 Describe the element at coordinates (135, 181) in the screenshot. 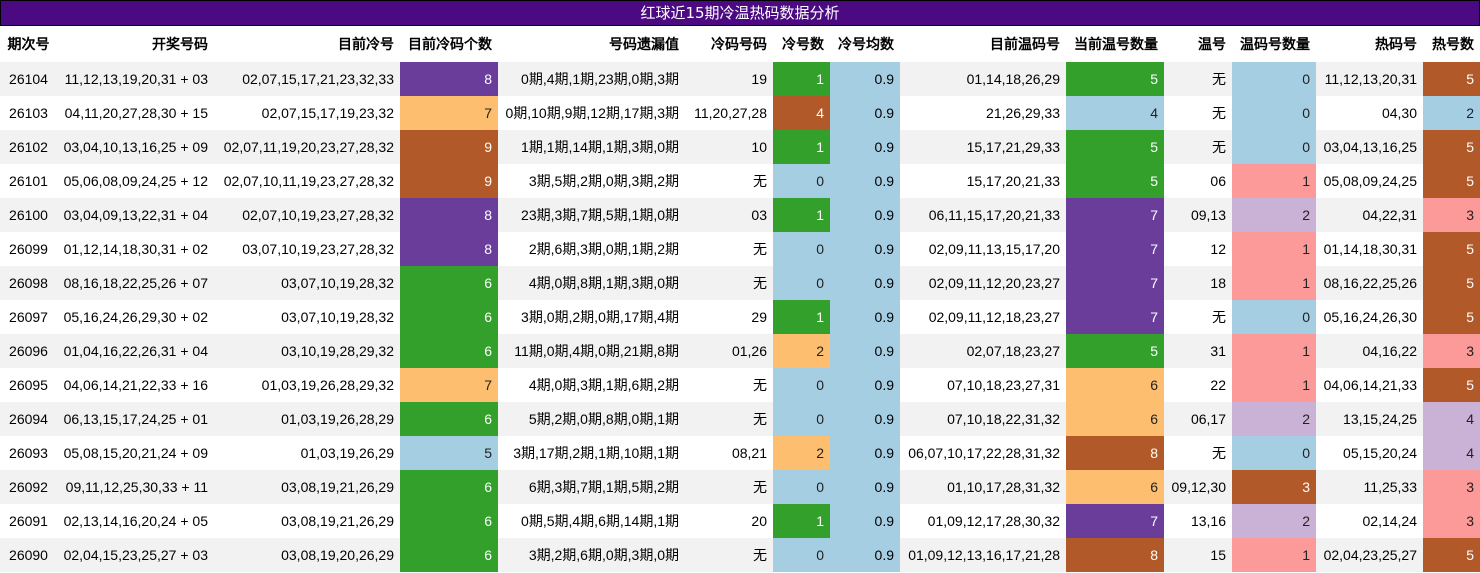

I see `table-cell: 05,06,08,09,24,25 + 12` at that location.